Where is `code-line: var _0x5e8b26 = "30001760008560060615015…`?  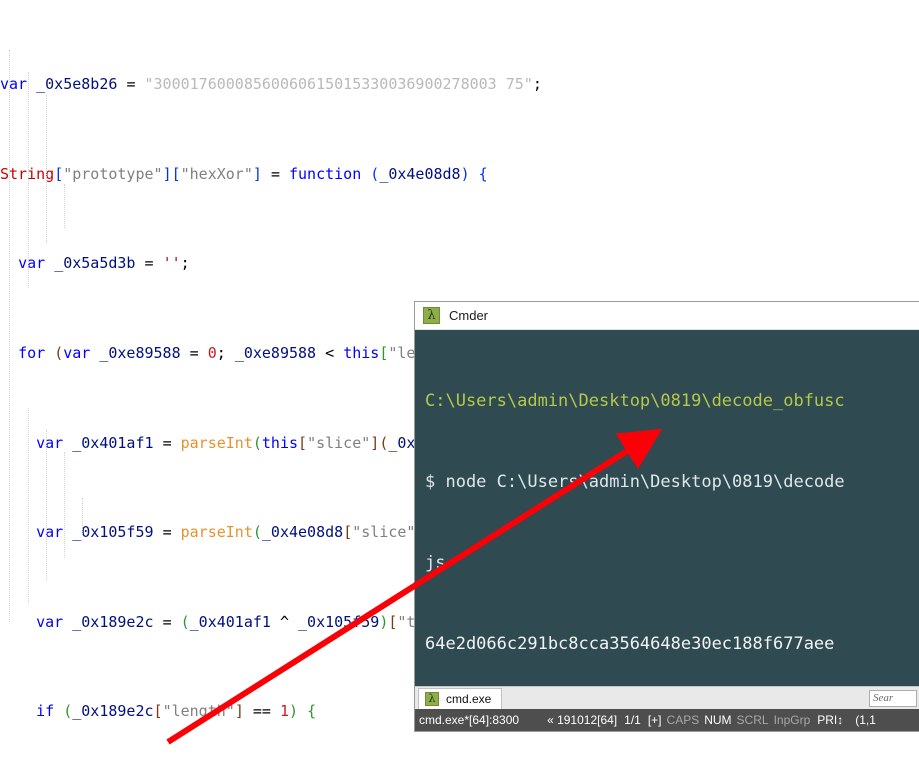
code-line: var _0x5e8b26 = "30001760008560060615015… is located at coordinates (271, 84).